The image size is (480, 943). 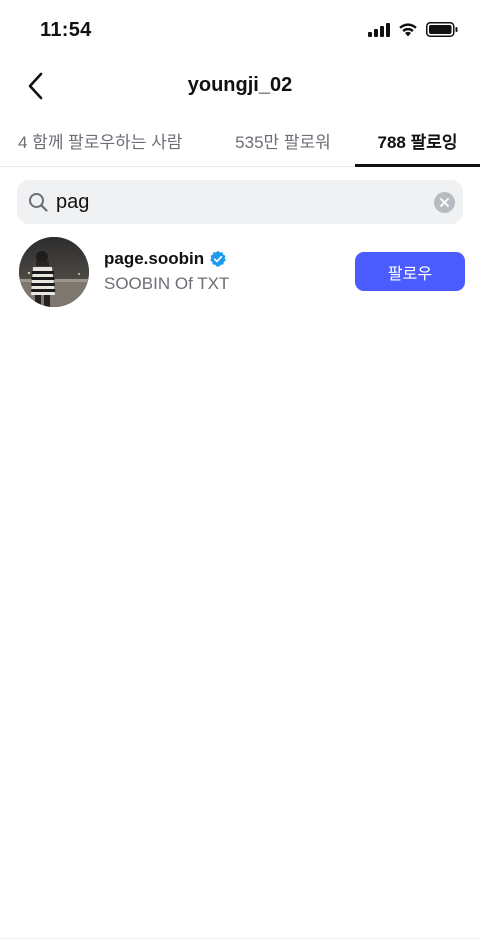 I want to click on username-line: page.soobin, so click(x=166, y=259).